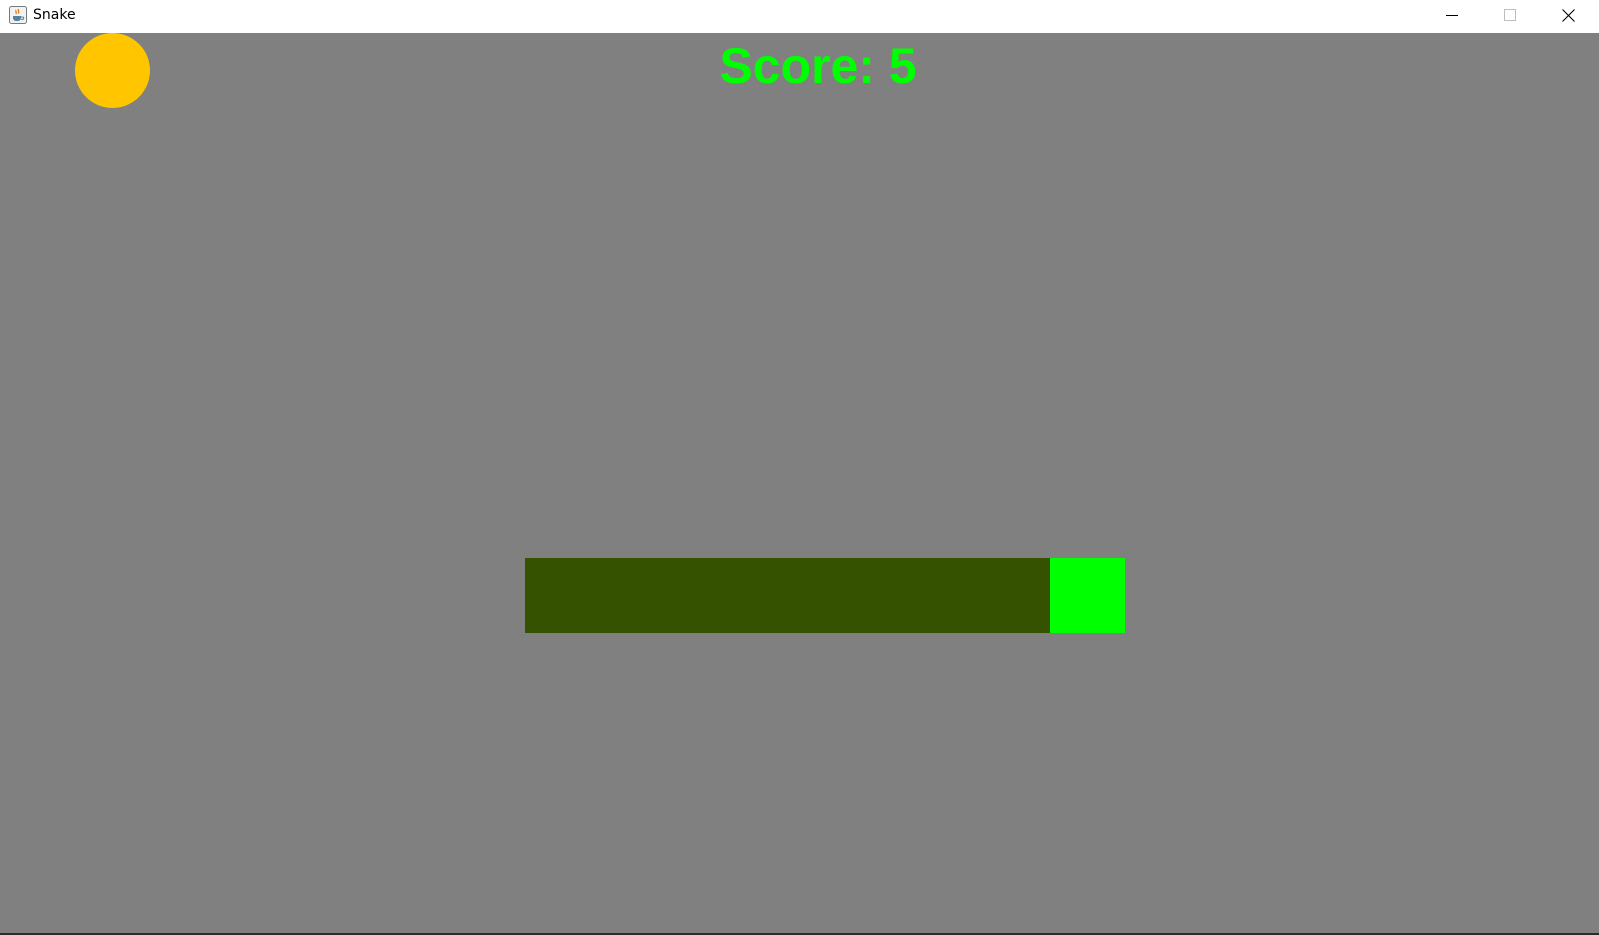 The width and height of the screenshot is (1599, 935). I want to click on title-bar: Snake, so click(799, 16).